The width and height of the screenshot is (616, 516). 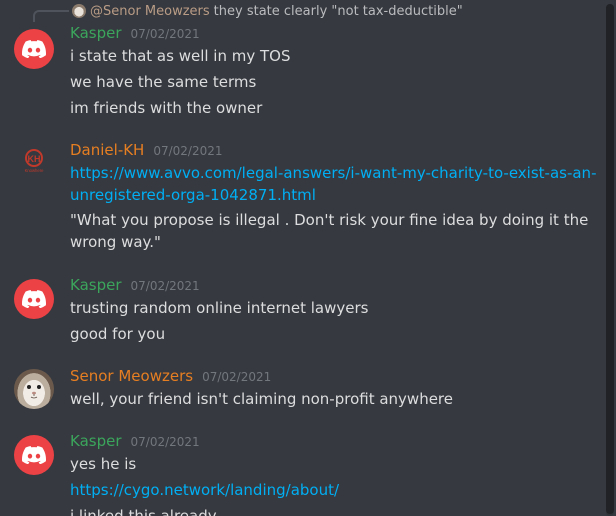 I want to click on cat-photo-icon, so click(x=34, y=392).